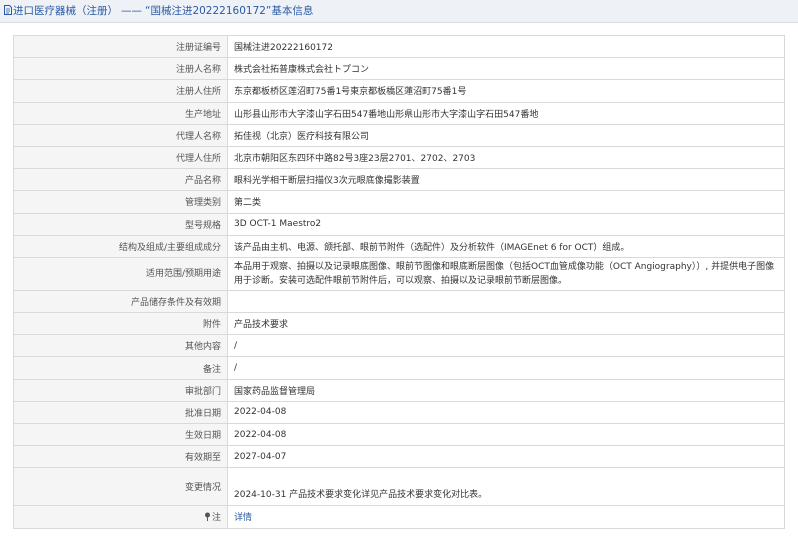 Image resolution: width=798 pixels, height=554 pixels. I want to click on table-row: 生效日期 2022-04-08, so click(399, 434).